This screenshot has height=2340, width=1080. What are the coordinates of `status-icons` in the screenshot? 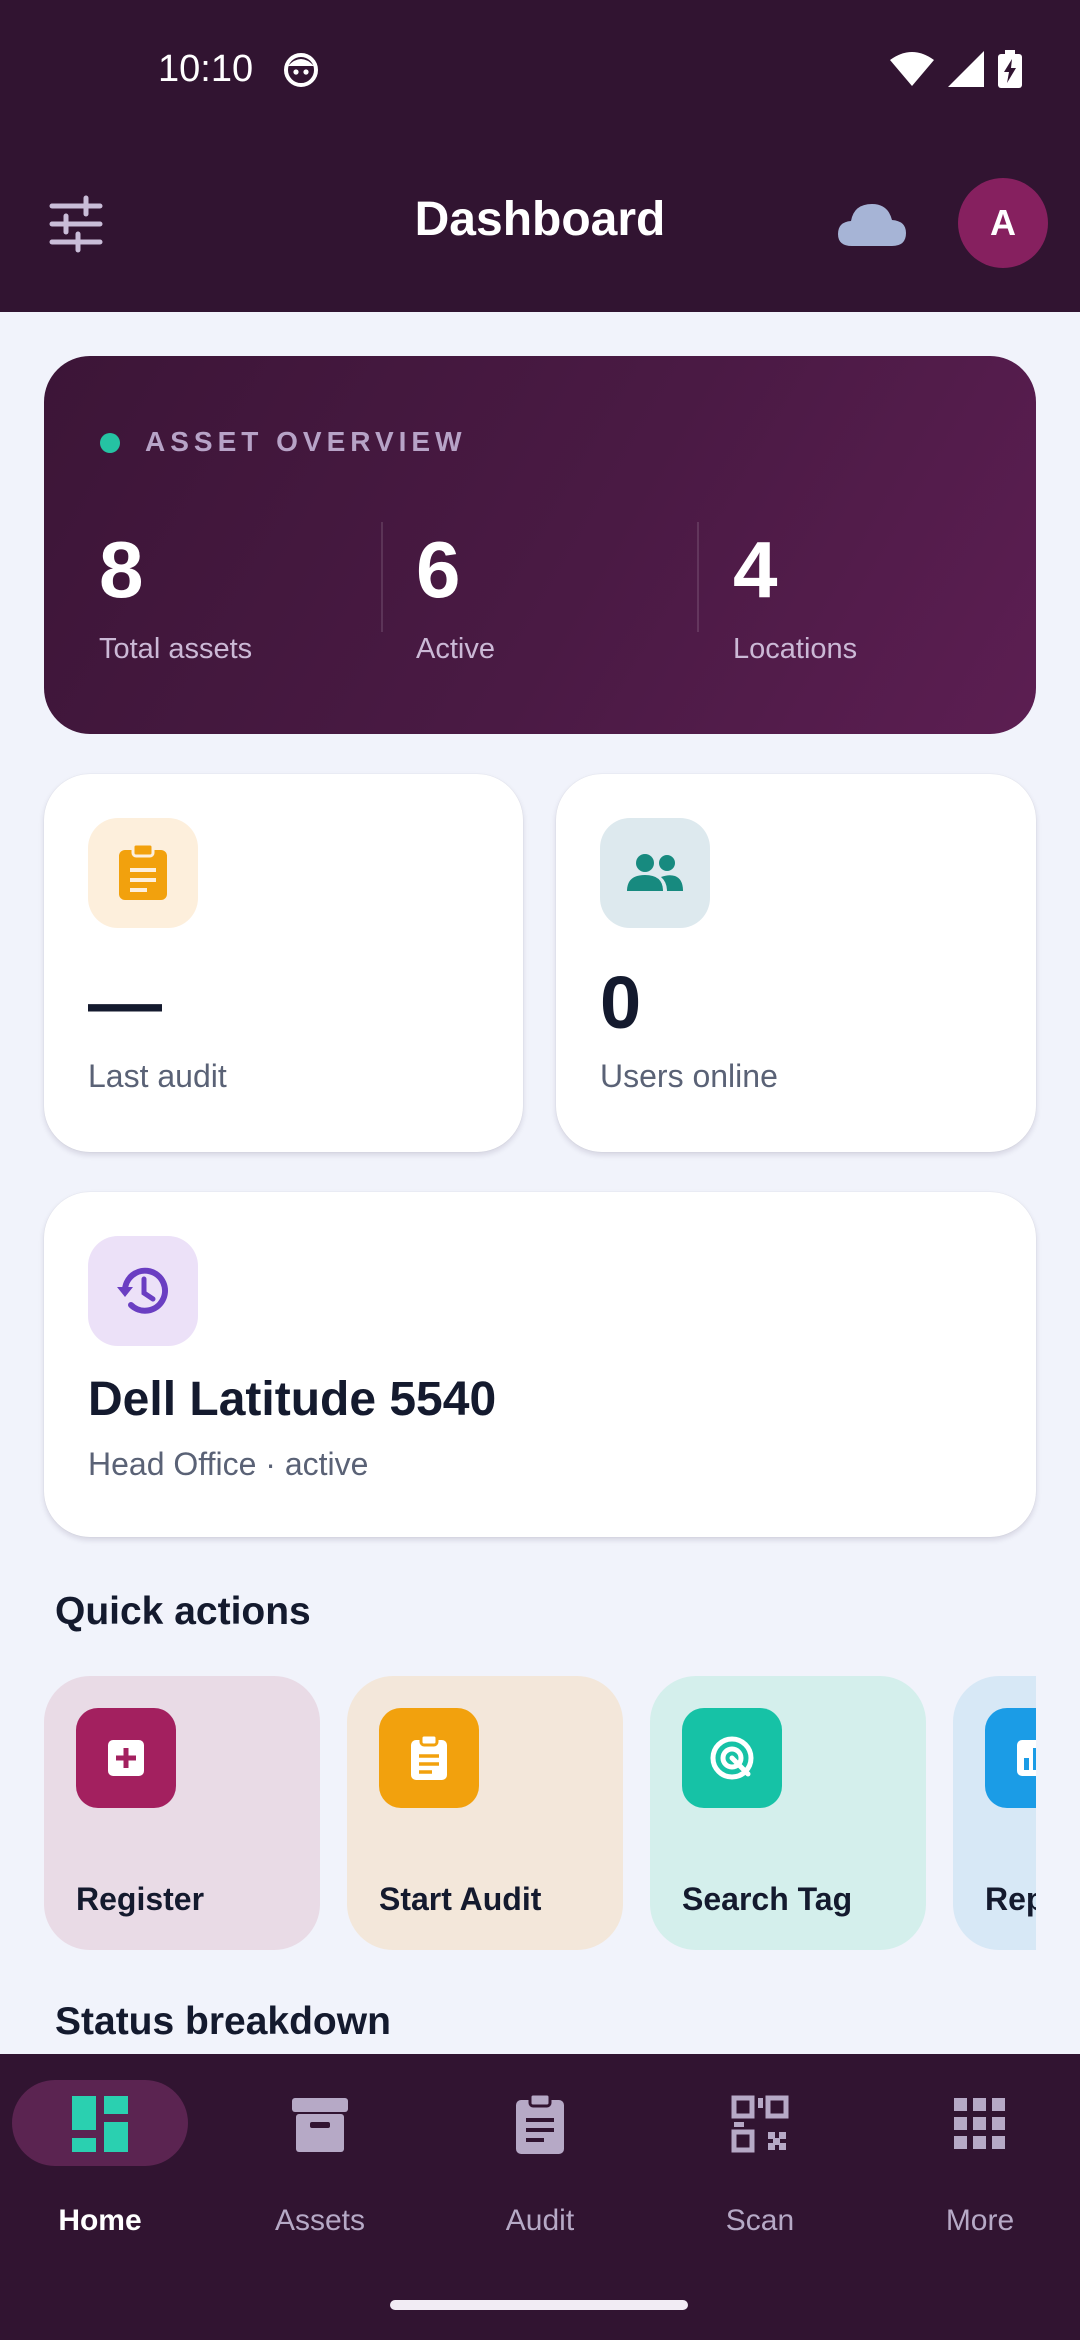 It's located at (956, 69).